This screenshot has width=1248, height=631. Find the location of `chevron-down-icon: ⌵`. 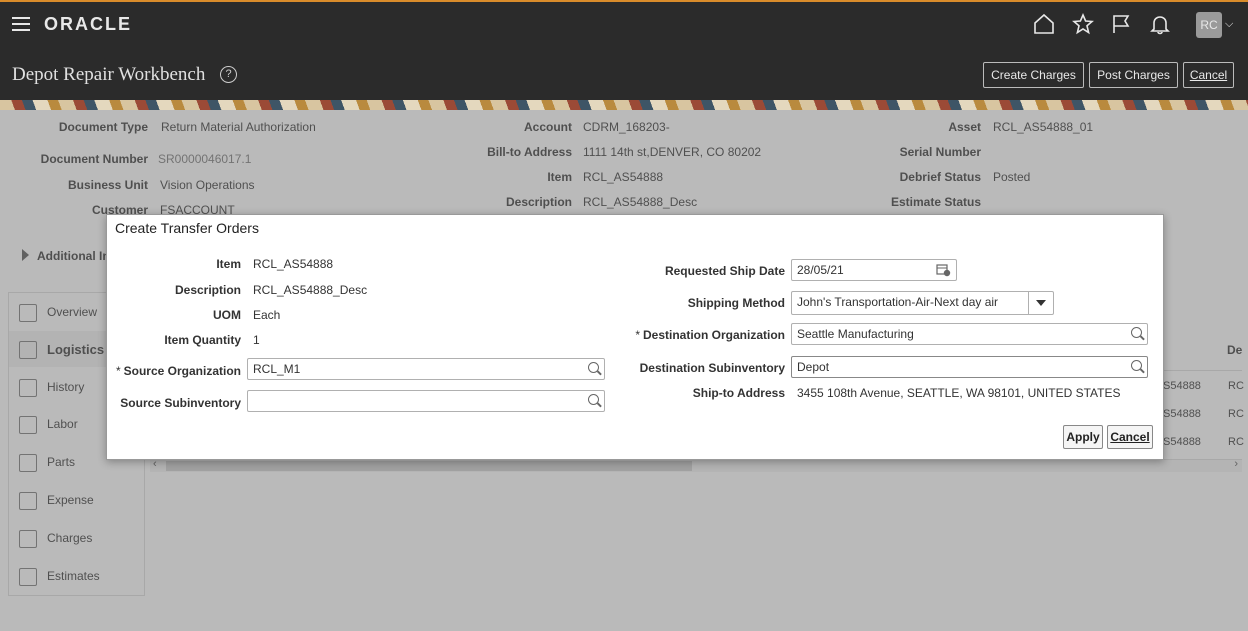

chevron-down-icon: ⌵ is located at coordinates (1229, 24).